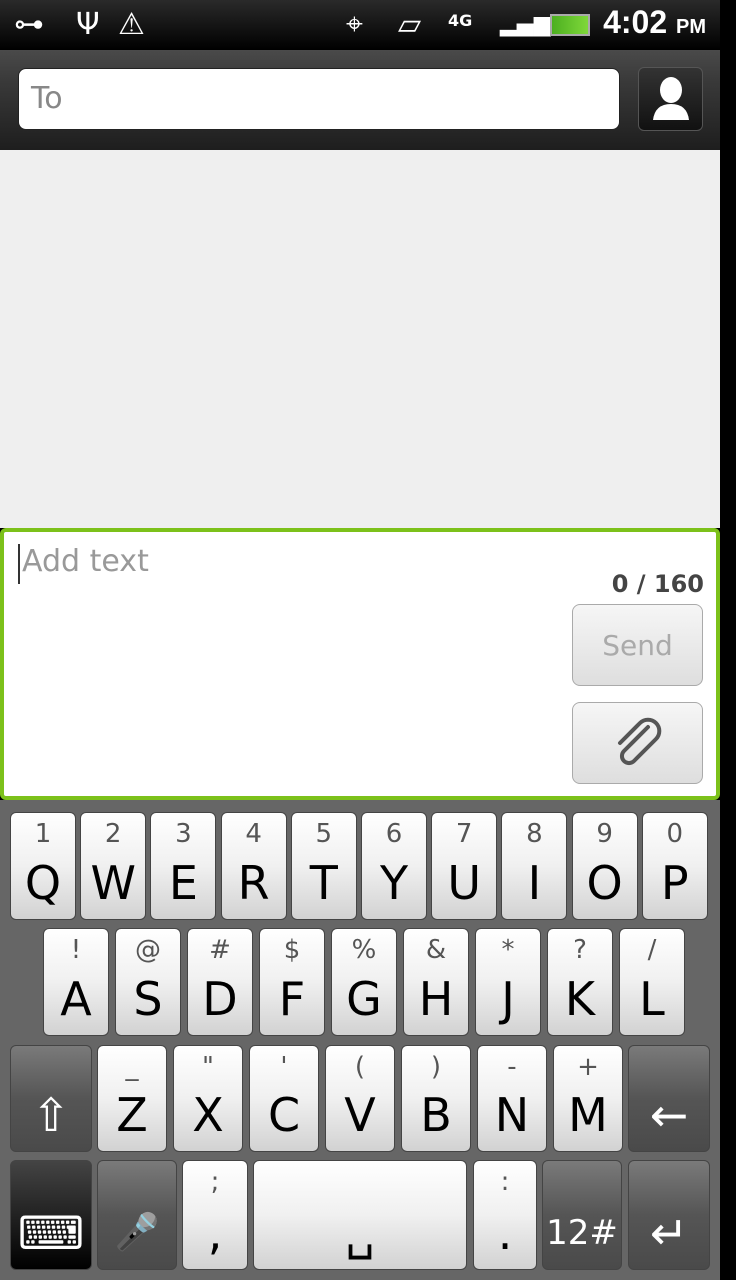 This screenshot has width=736, height=1280. Describe the element at coordinates (208, 1115) in the screenshot. I see `key-label: X` at that location.